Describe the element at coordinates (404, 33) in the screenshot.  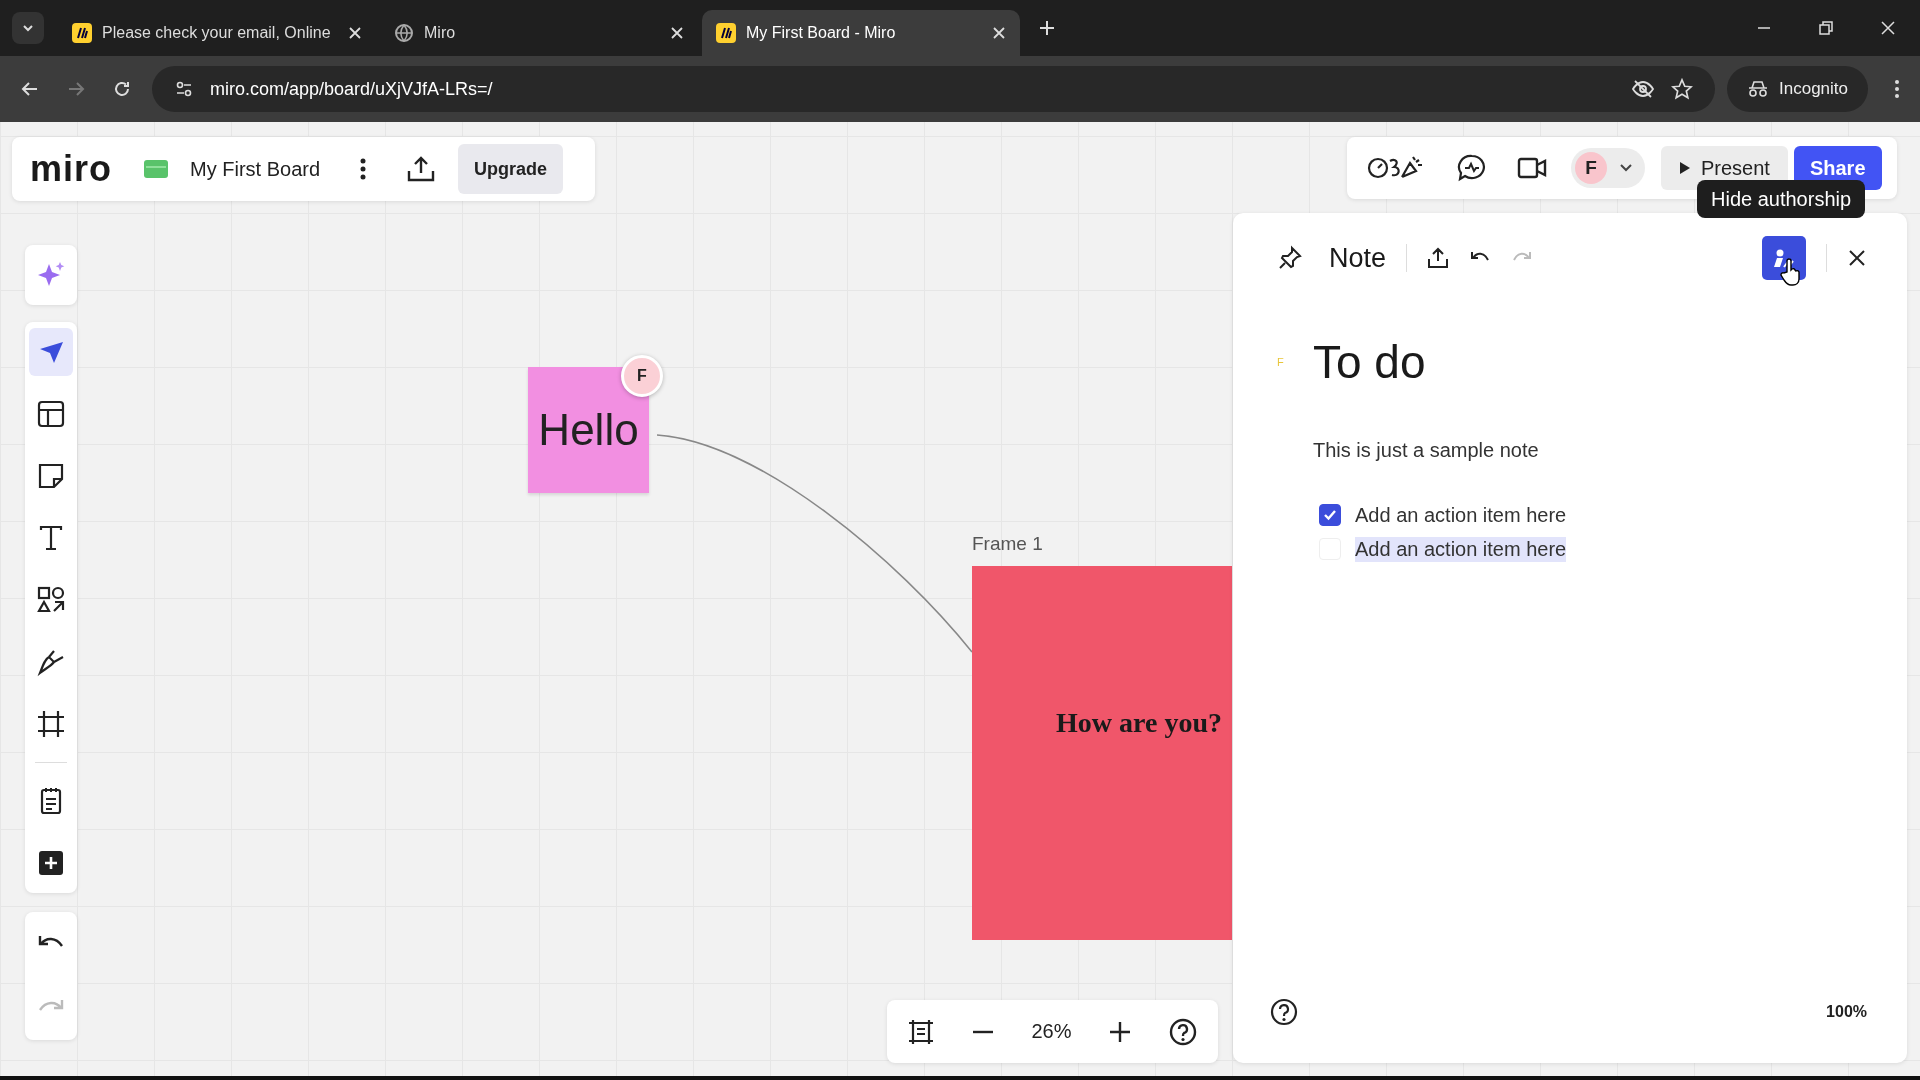
I see `globe-icon` at that location.